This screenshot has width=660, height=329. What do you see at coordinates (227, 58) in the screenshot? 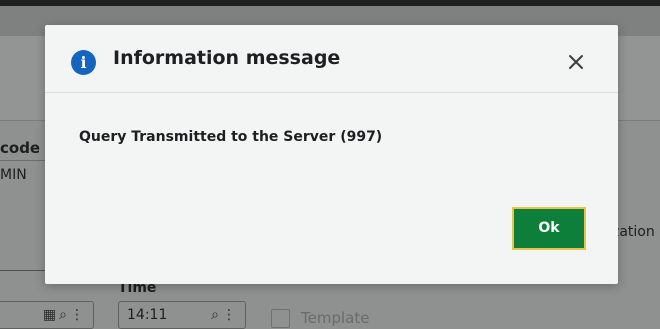
I see `dialog-title: Information message` at bounding box center [227, 58].